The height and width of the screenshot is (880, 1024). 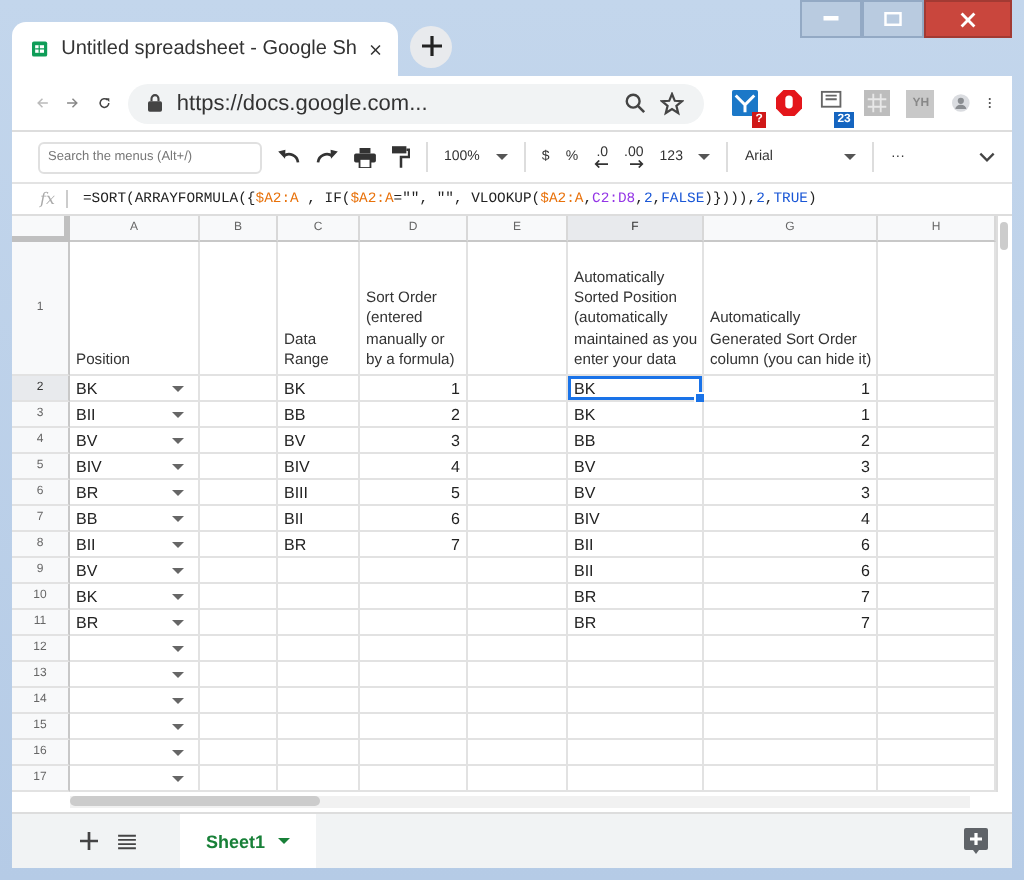 I want to click on fx-label: fx, so click(x=54, y=199).